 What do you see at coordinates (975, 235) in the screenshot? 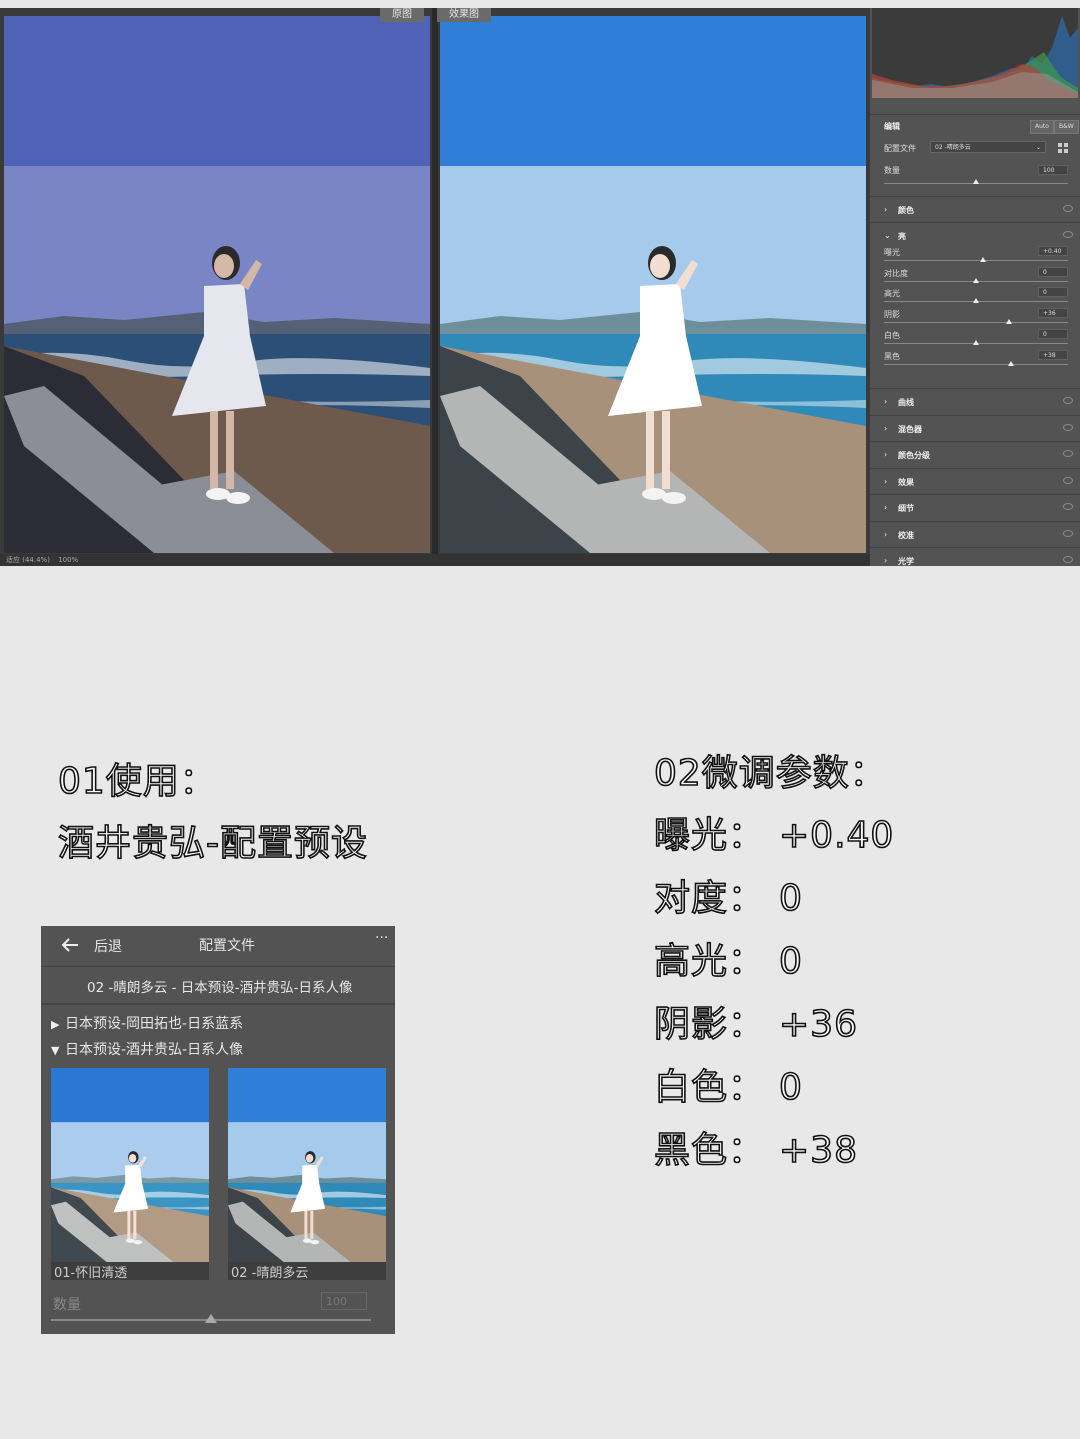
I see `panel-section-light: ⌄ 亮` at bounding box center [975, 235].